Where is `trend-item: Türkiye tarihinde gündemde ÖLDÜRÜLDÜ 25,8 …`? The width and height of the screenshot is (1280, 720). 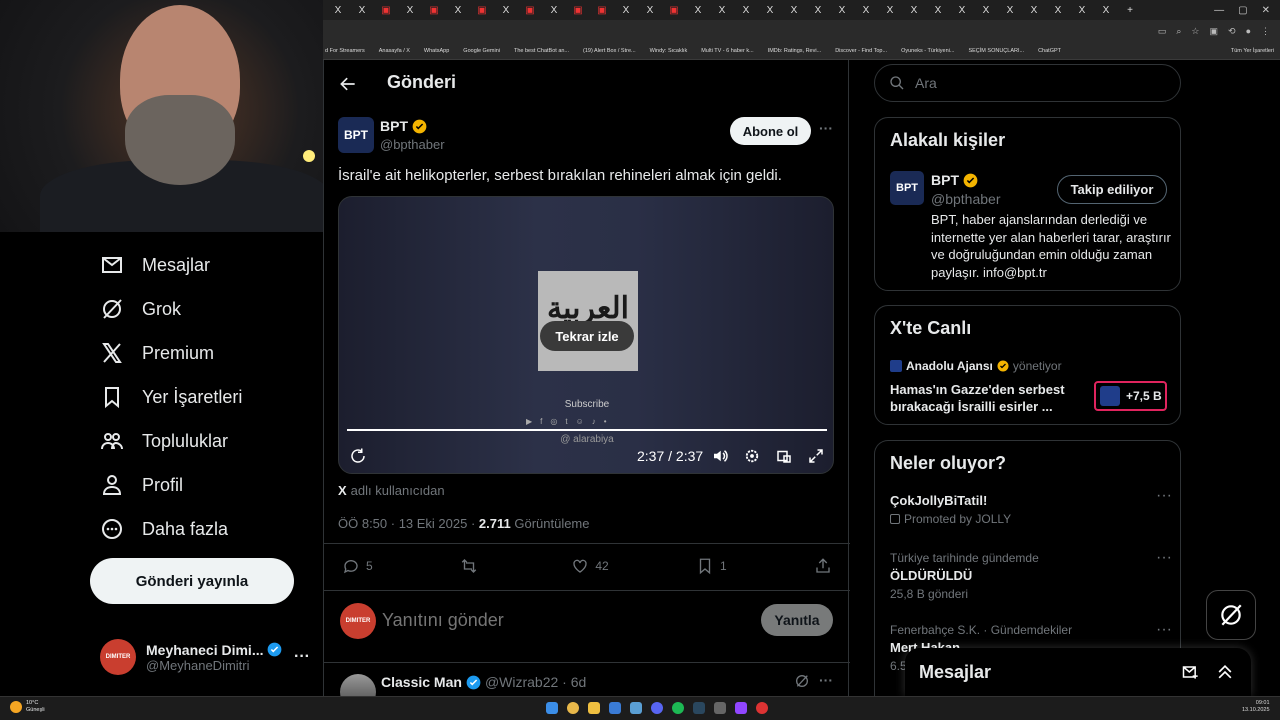
trend-item: Türkiye tarihinde gündemde ÖLDÜRÜLDÜ 25,8 … is located at coordinates (1031, 575).